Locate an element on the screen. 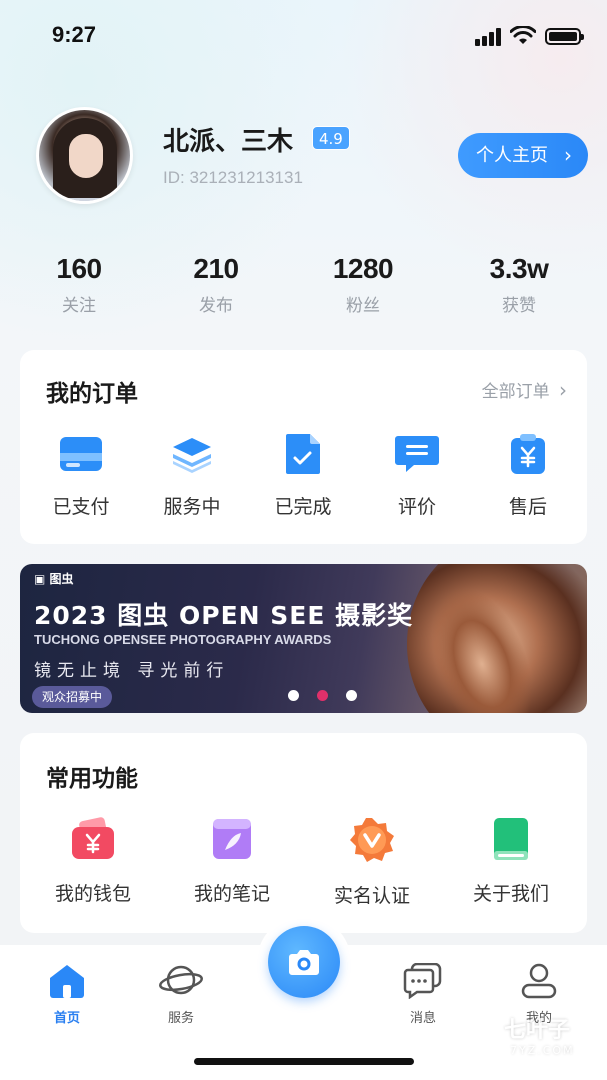 The width and height of the screenshot is (607, 1080). camera-icon is located at coordinates (304, 962).